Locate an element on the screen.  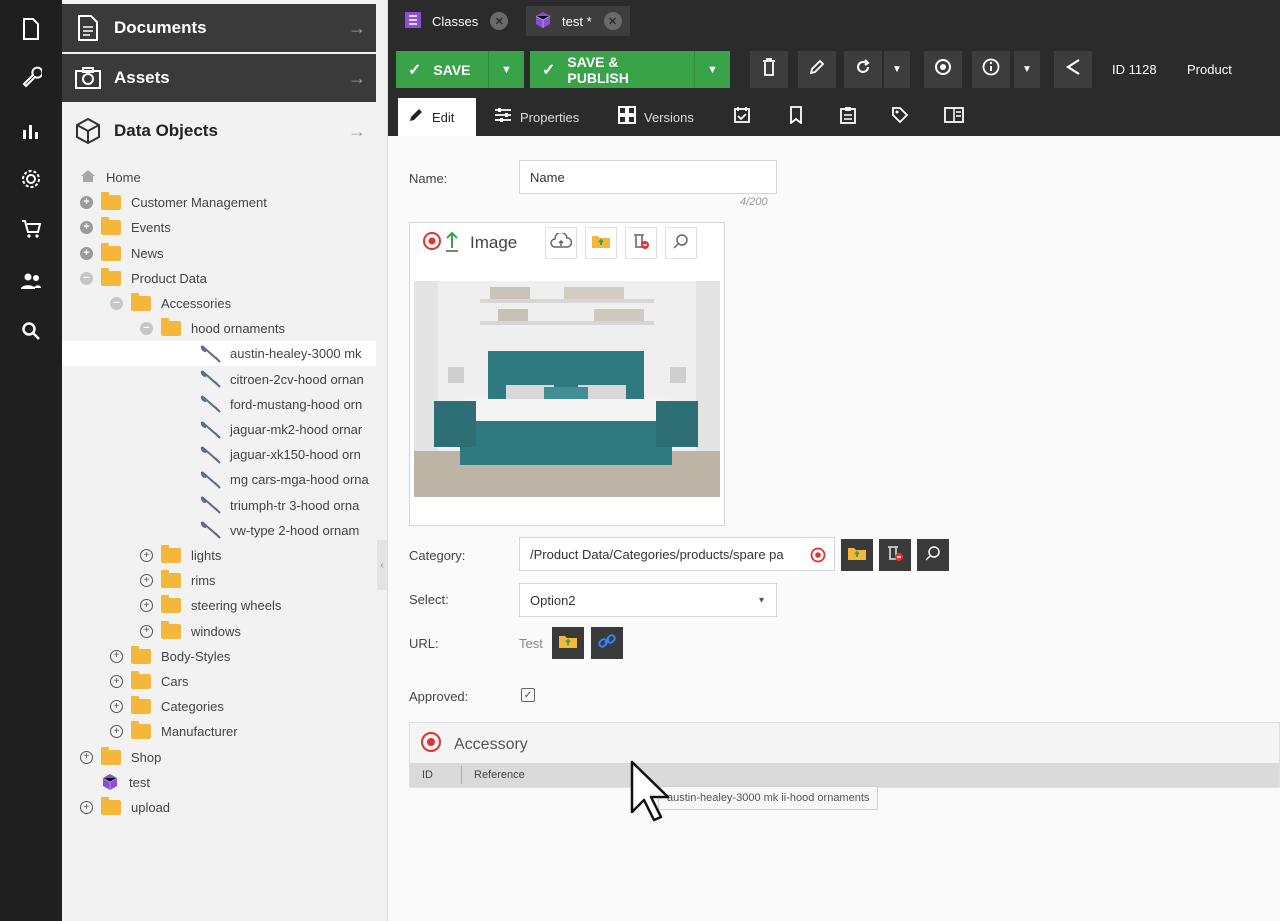
users-icon is located at coordinates (31, 281).